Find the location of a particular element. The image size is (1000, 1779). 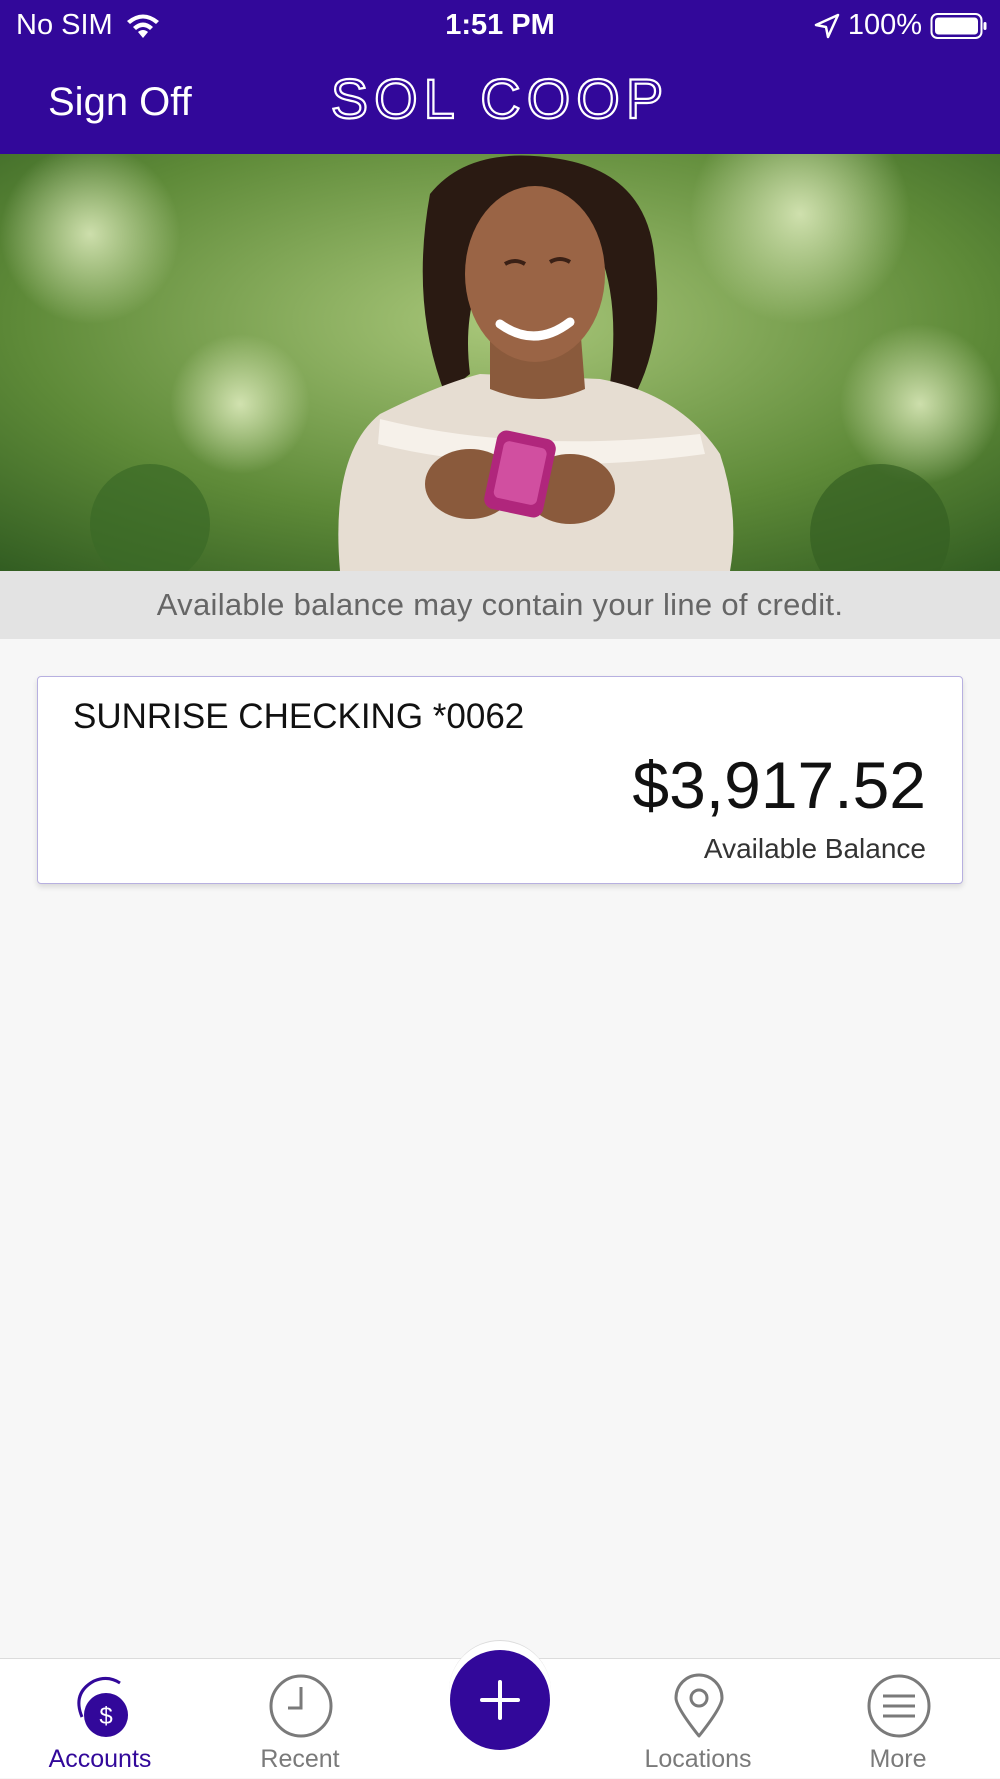

map-pin-icon is located at coordinates (699, 1705).